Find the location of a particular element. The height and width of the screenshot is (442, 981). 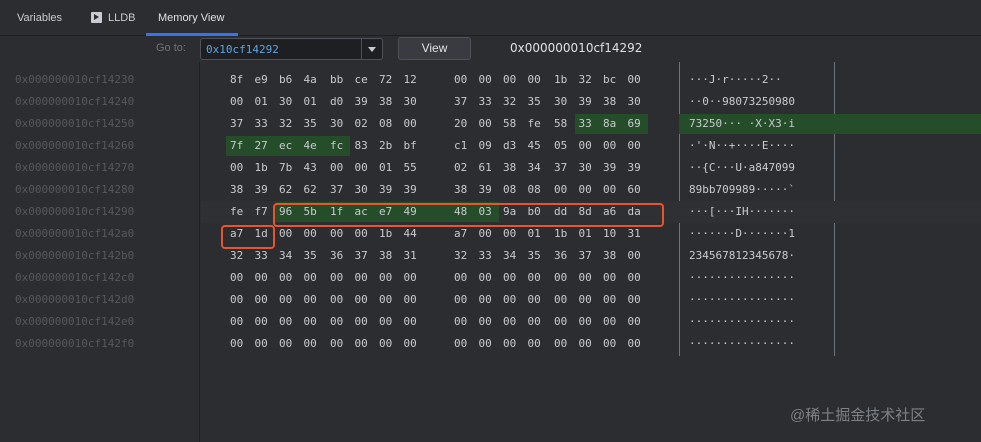

hex-byte: da is located at coordinates (637, 212).